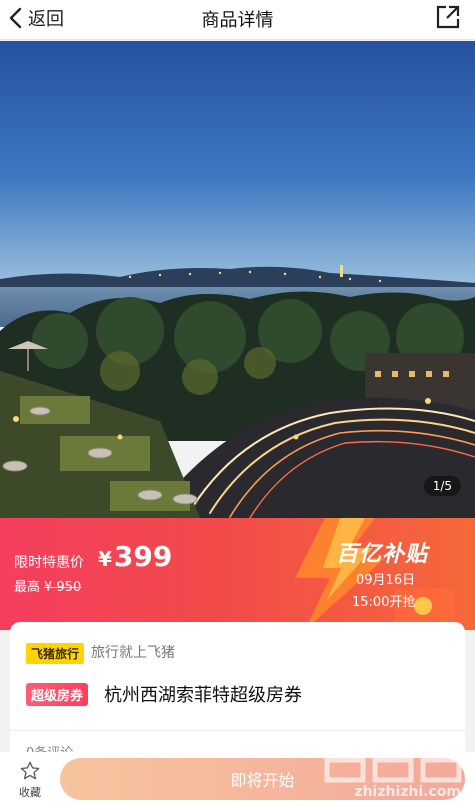 This screenshot has height=805, width=475. Describe the element at coordinates (237, 574) in the screenshot. I see `price-banner: 限时特惠价 ¥399 最高 ¥ 950 百亿补贴 09月16日 15:00开抢` at that location.